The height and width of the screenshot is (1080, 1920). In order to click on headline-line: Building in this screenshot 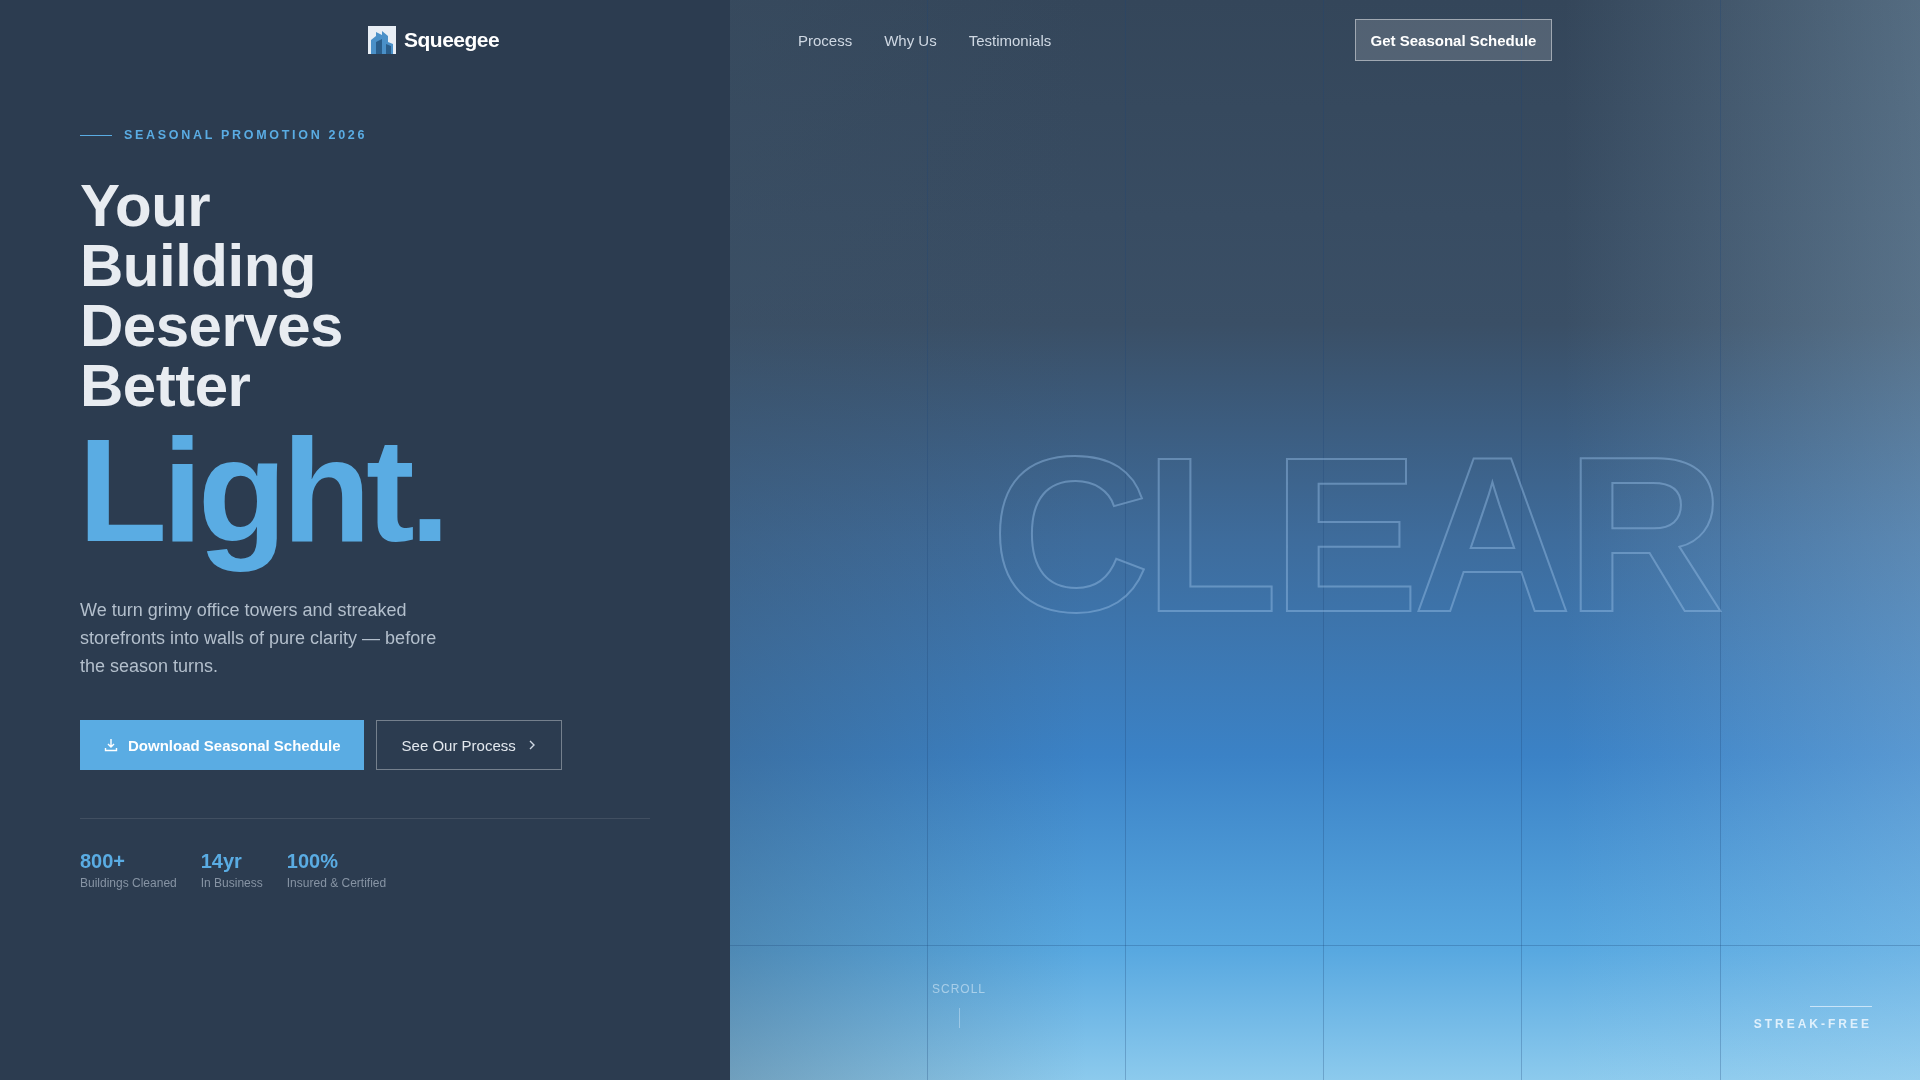, I will do `click(198, 266)`.